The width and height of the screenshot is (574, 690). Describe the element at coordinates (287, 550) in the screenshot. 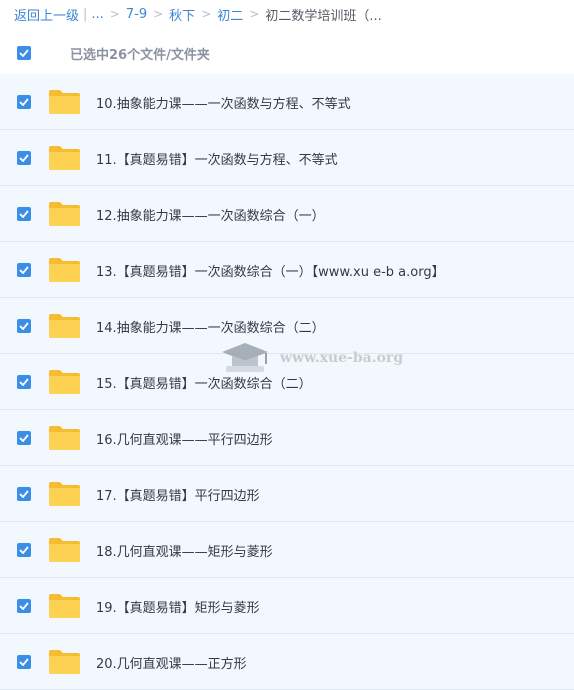

I see `file-row: 18.几何直观课——矩形与菱形` at that location.